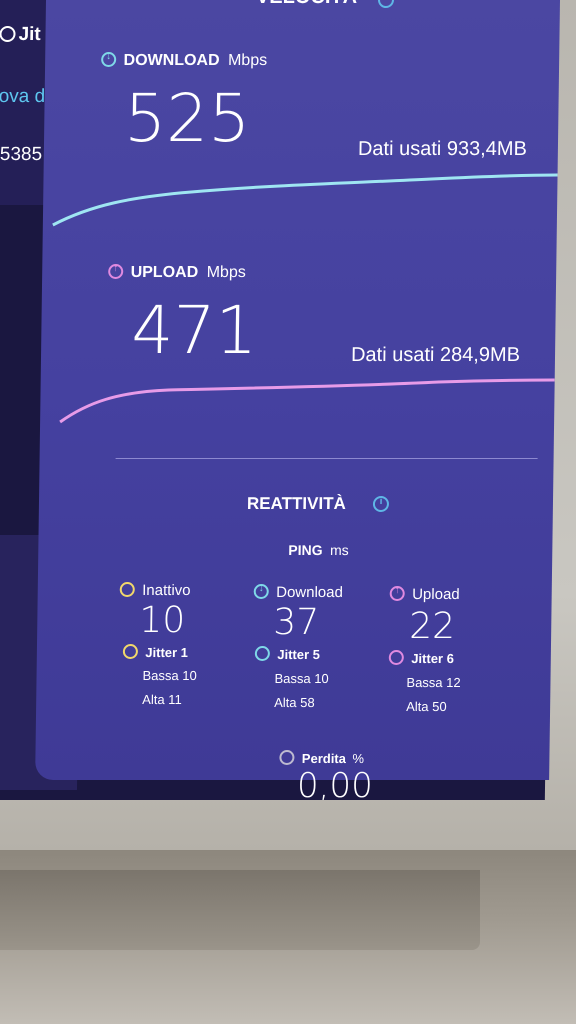 Image resolution: width=576 pixels, height=1024 pixels. What do you see at coordinates (386, 4) in the screenshot?
I see `info-icon` at bounding box center [386, 4].